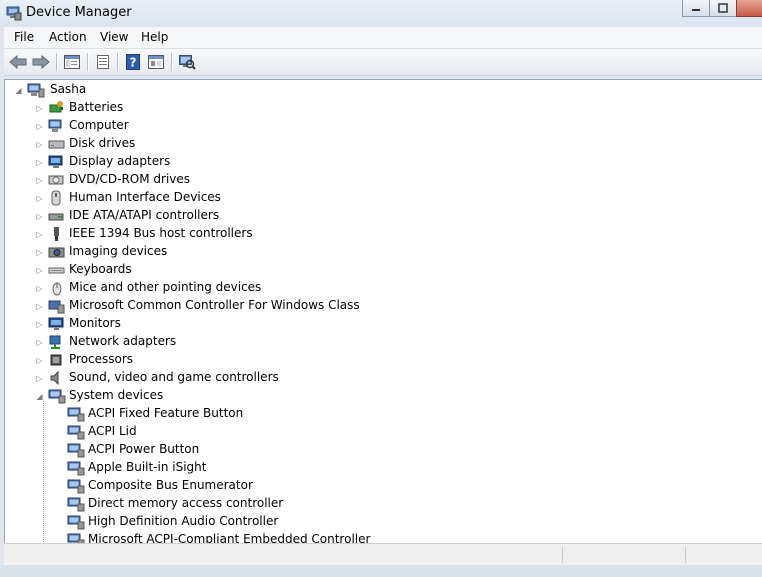  I want to click on tree-device-item: Composite Bus Enumerator, so click(375, 486).